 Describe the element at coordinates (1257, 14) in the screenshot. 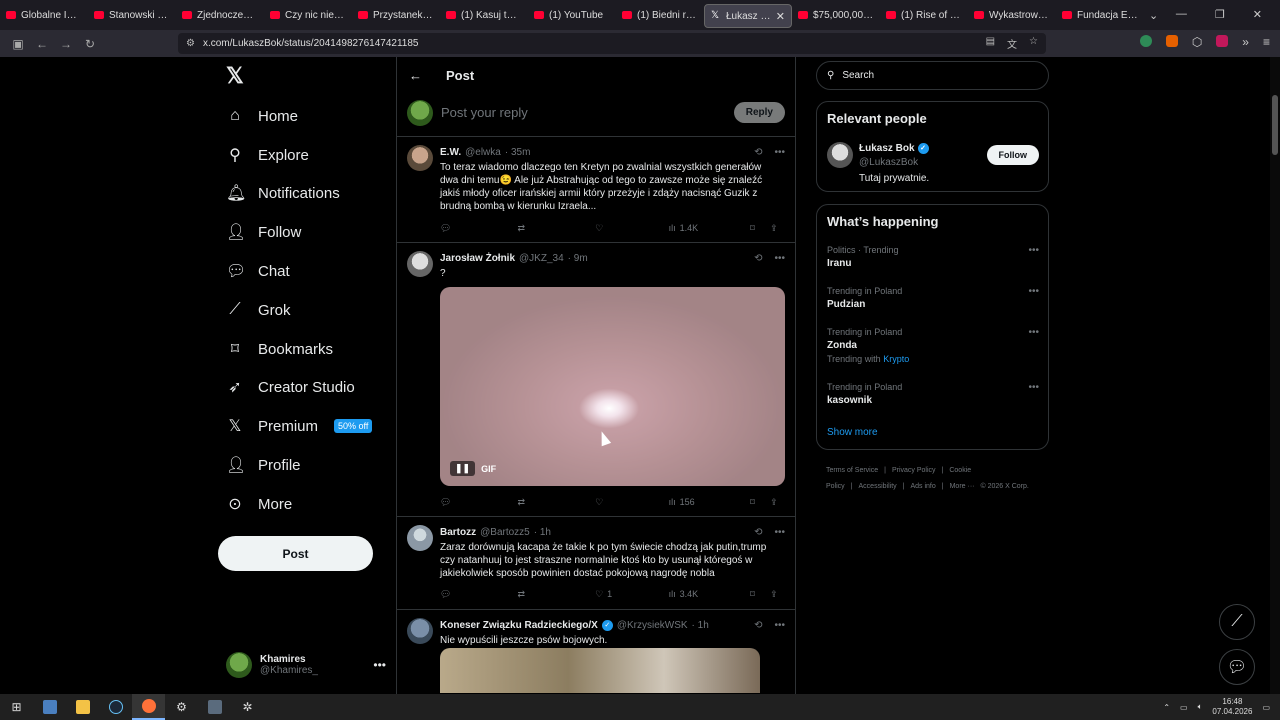

I see `close-window-icon: ✕` at that location.